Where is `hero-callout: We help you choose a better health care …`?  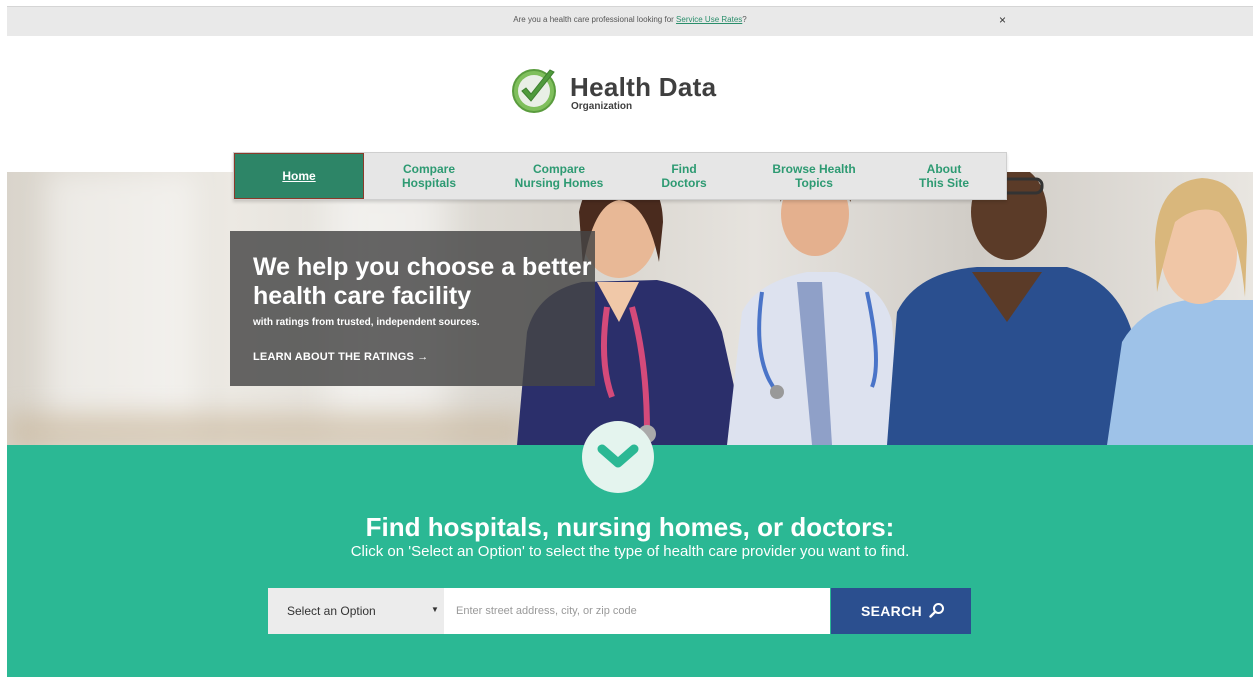
hero-callout: We help you choose a better health care … is located at coordinates (412, 308).